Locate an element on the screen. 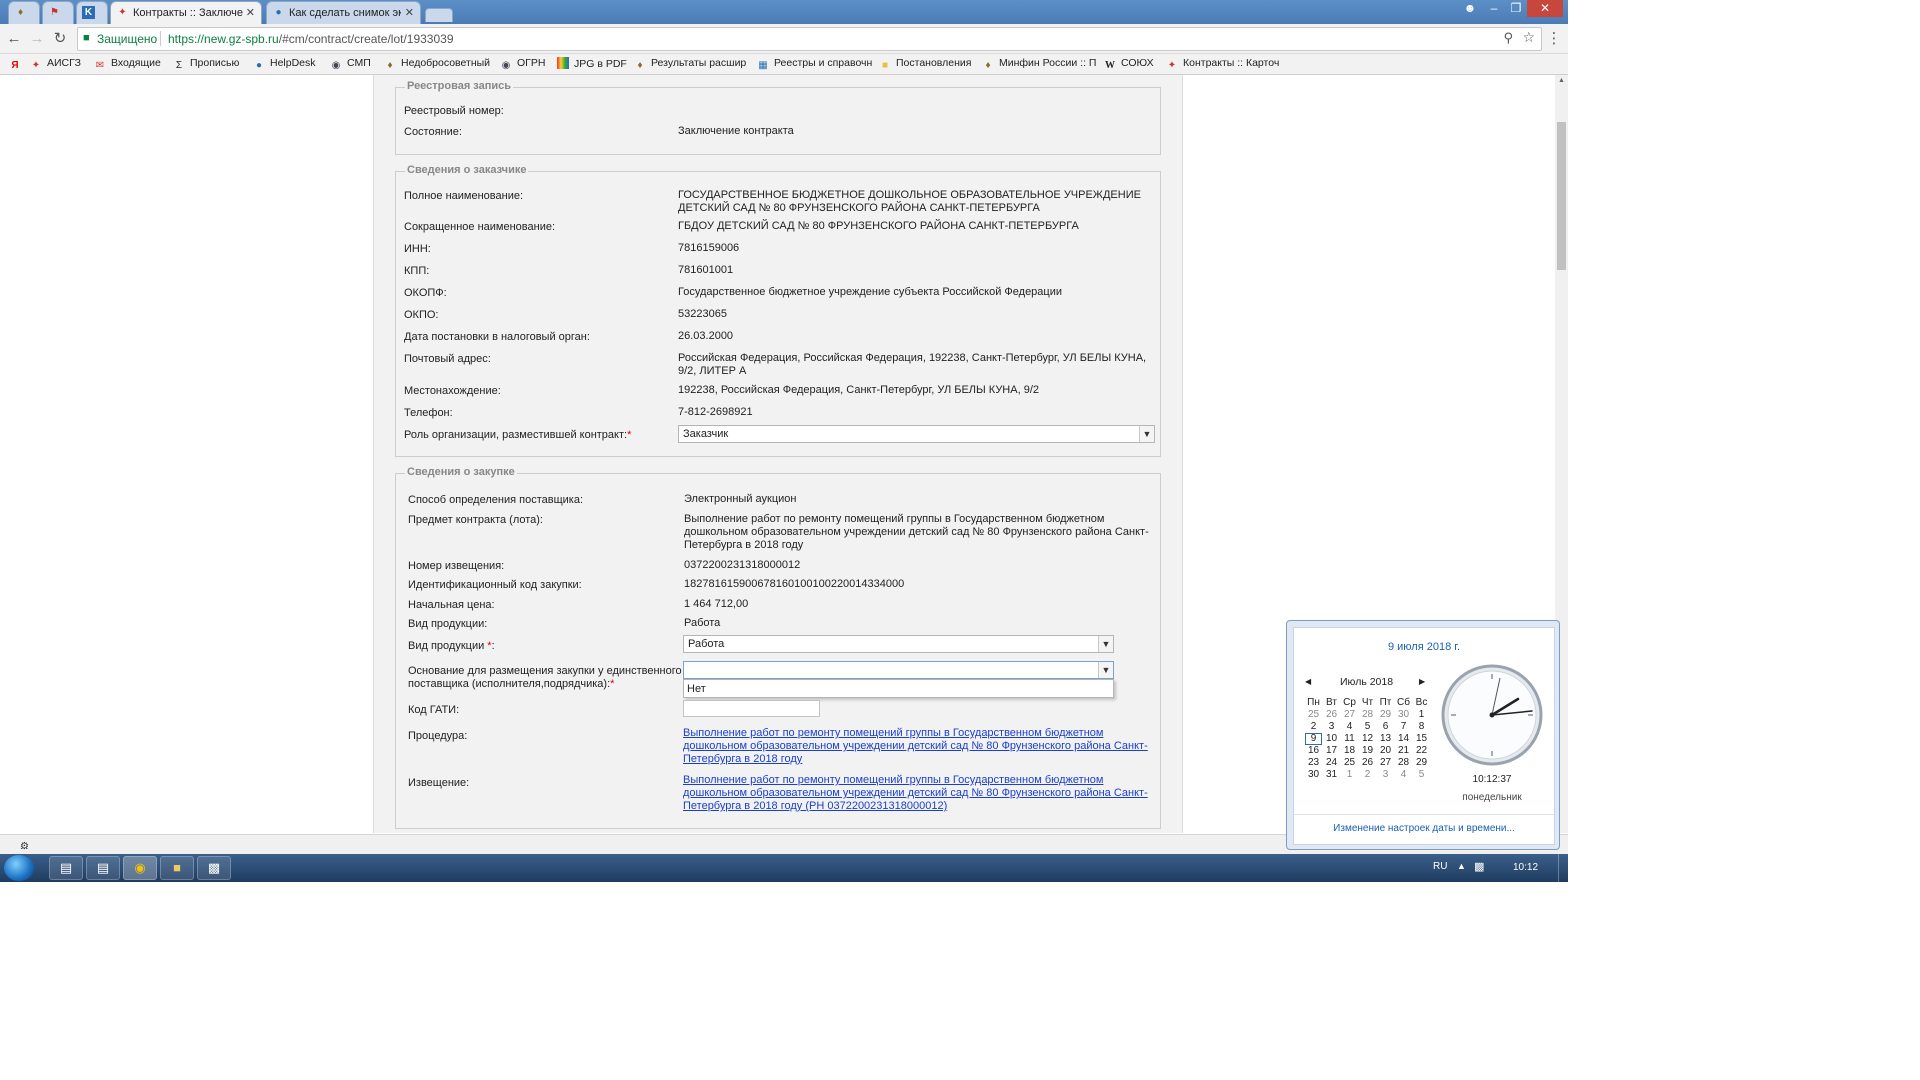 This screenshot has width=1920, height=1080. bookmark-propisyu: Σ Прописью is located at coordinates (206, 64).